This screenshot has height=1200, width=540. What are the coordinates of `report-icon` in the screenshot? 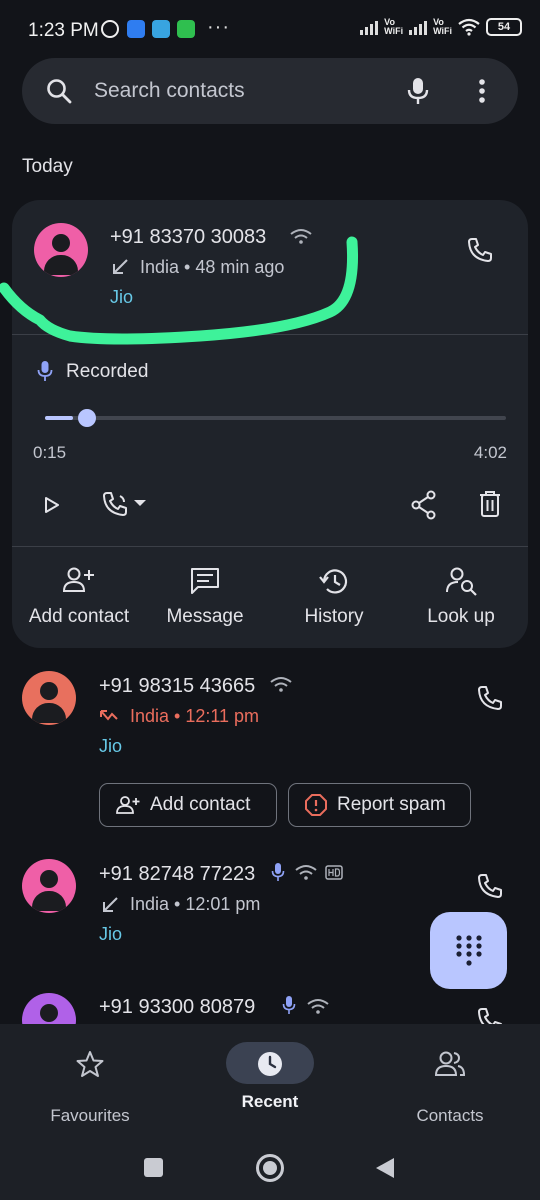 It's located at (316, 805).